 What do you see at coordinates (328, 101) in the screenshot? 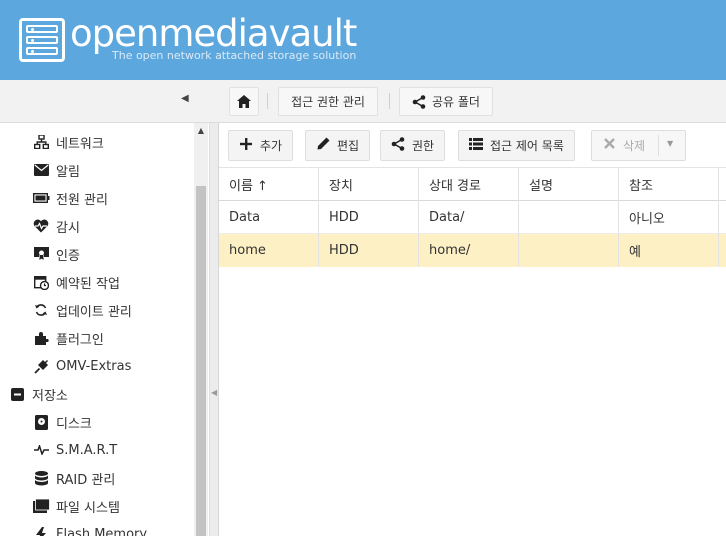
I see `breadcrumb-access-rights: 접근 권한 관리` at bounding box center [328, 101].